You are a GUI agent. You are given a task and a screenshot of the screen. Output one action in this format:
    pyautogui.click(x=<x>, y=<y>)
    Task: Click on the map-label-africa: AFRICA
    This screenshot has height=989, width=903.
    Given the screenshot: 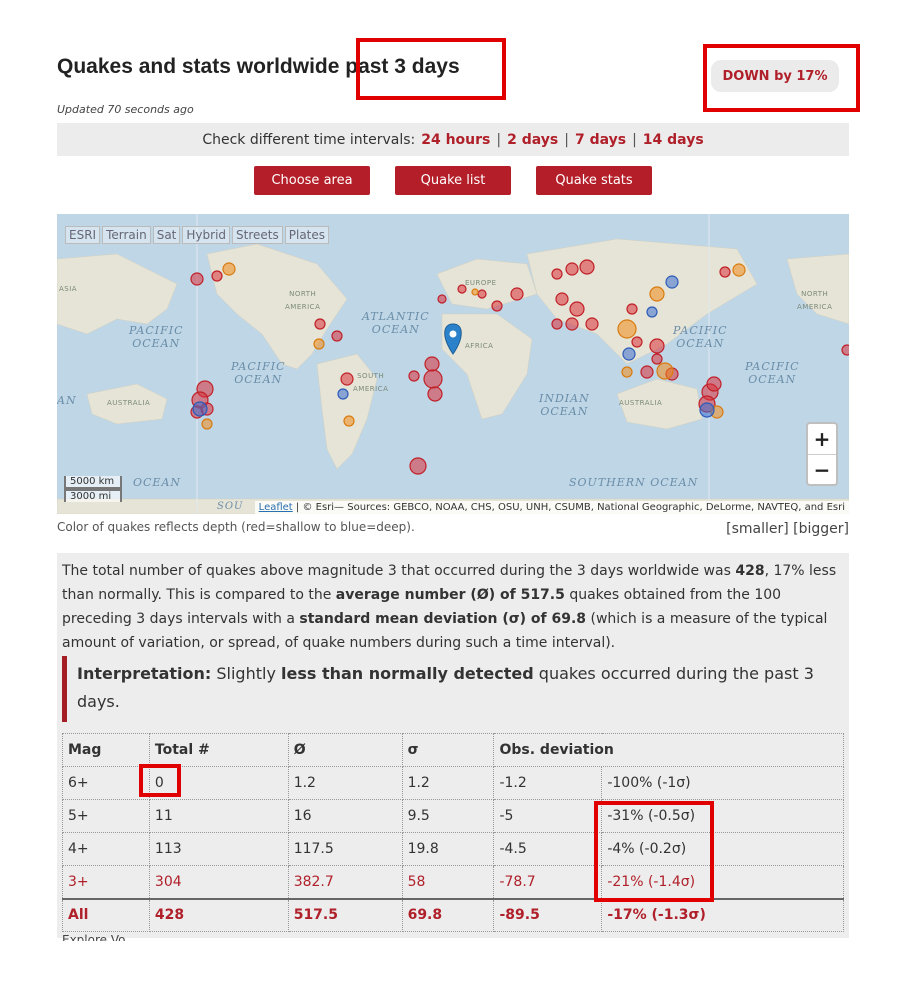 What is the action you would take?
    pyautogui.click(x=479, y=346)
    